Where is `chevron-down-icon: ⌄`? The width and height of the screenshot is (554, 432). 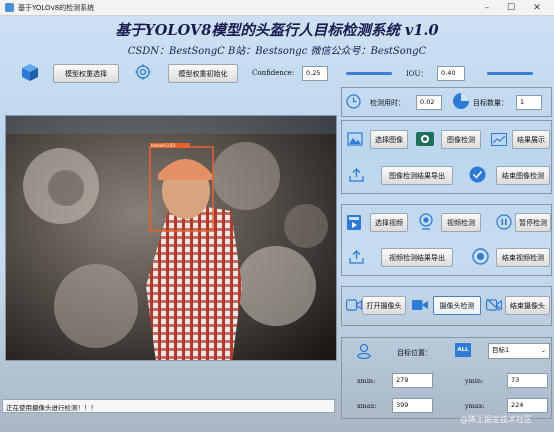
chevron-down-icon: ⌄ is located at coordinates (543, 350).